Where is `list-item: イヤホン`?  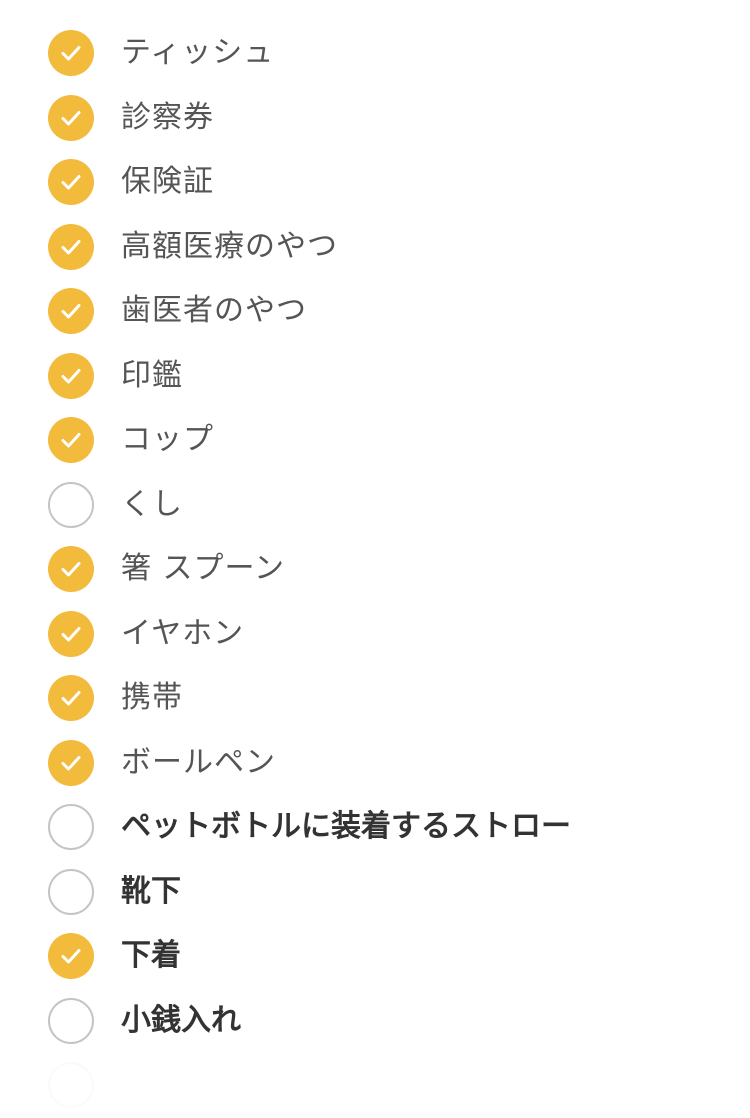
list-item: イヤホン is located at coordinates (375, 634).